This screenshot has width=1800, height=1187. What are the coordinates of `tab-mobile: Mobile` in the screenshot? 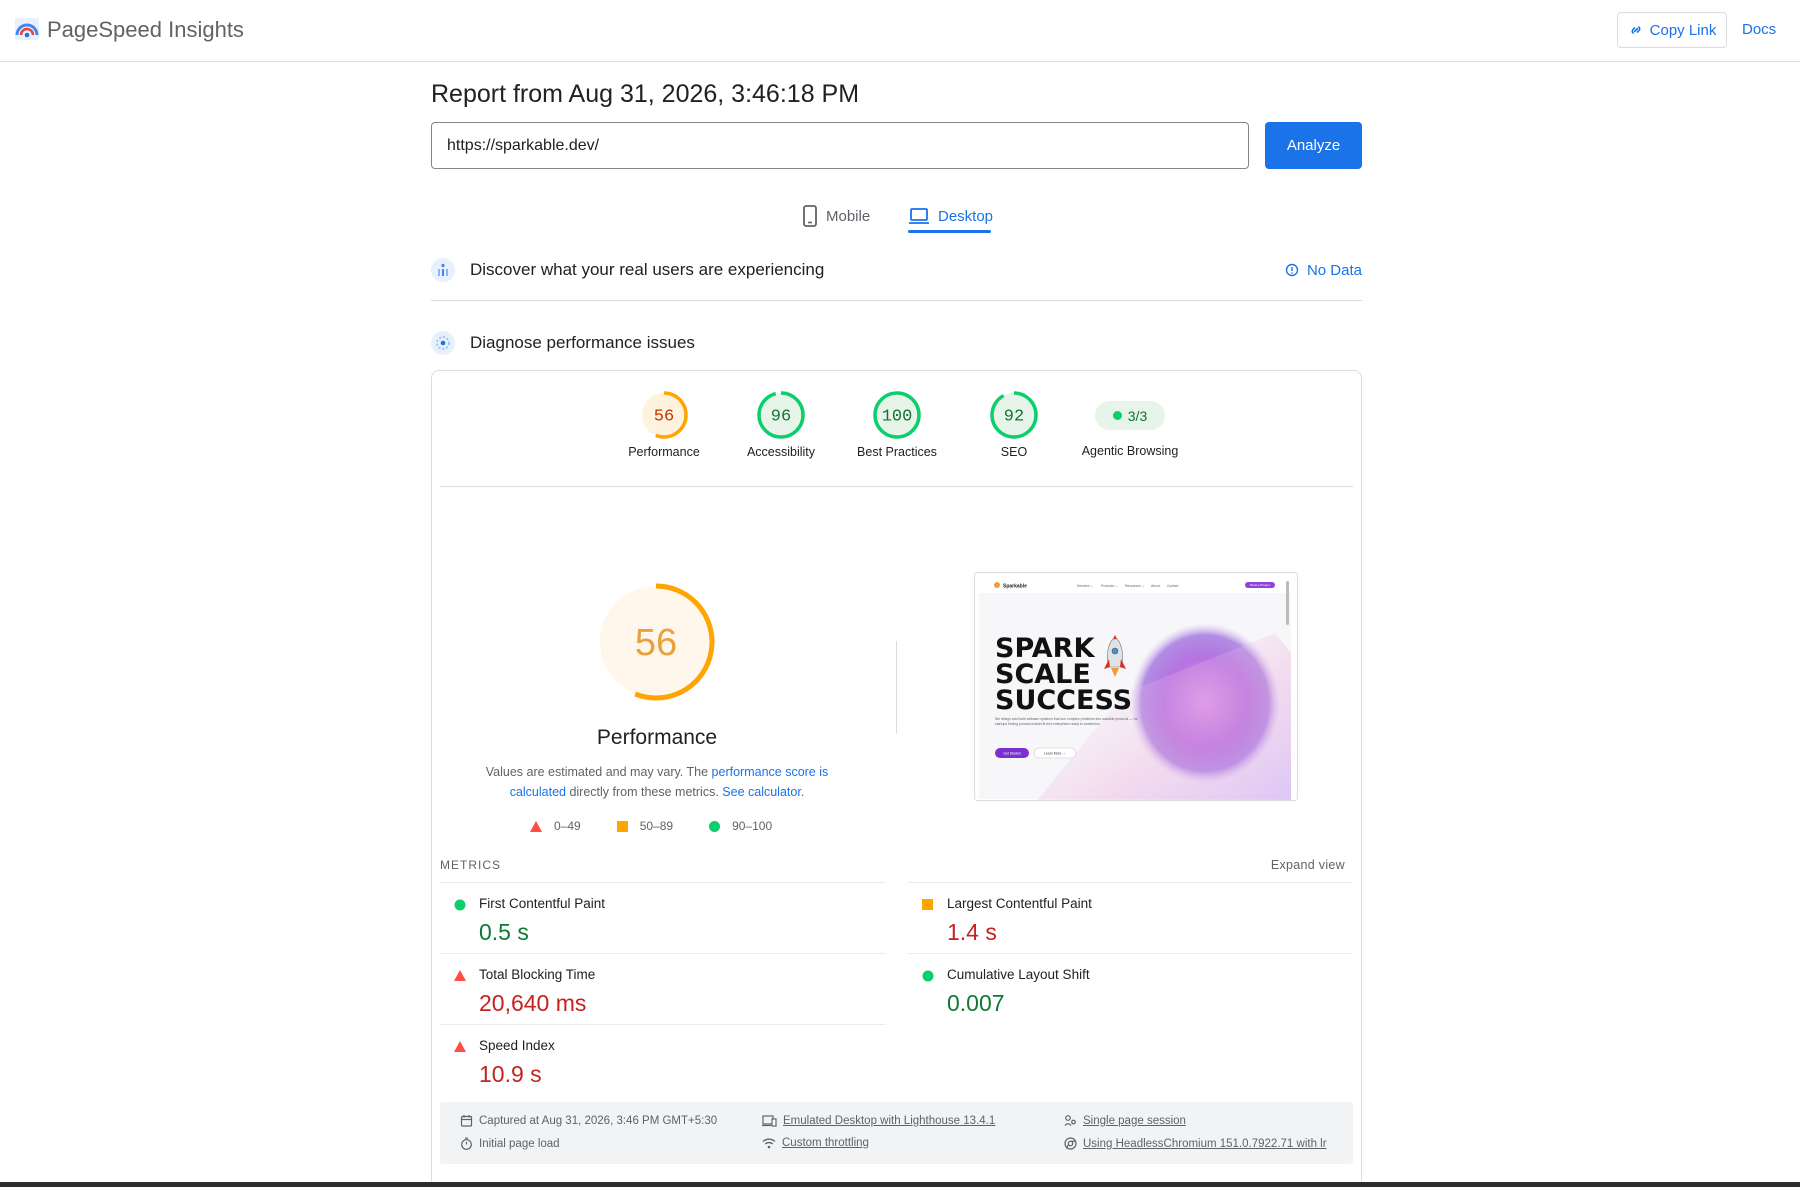 It's located at (836, 216).